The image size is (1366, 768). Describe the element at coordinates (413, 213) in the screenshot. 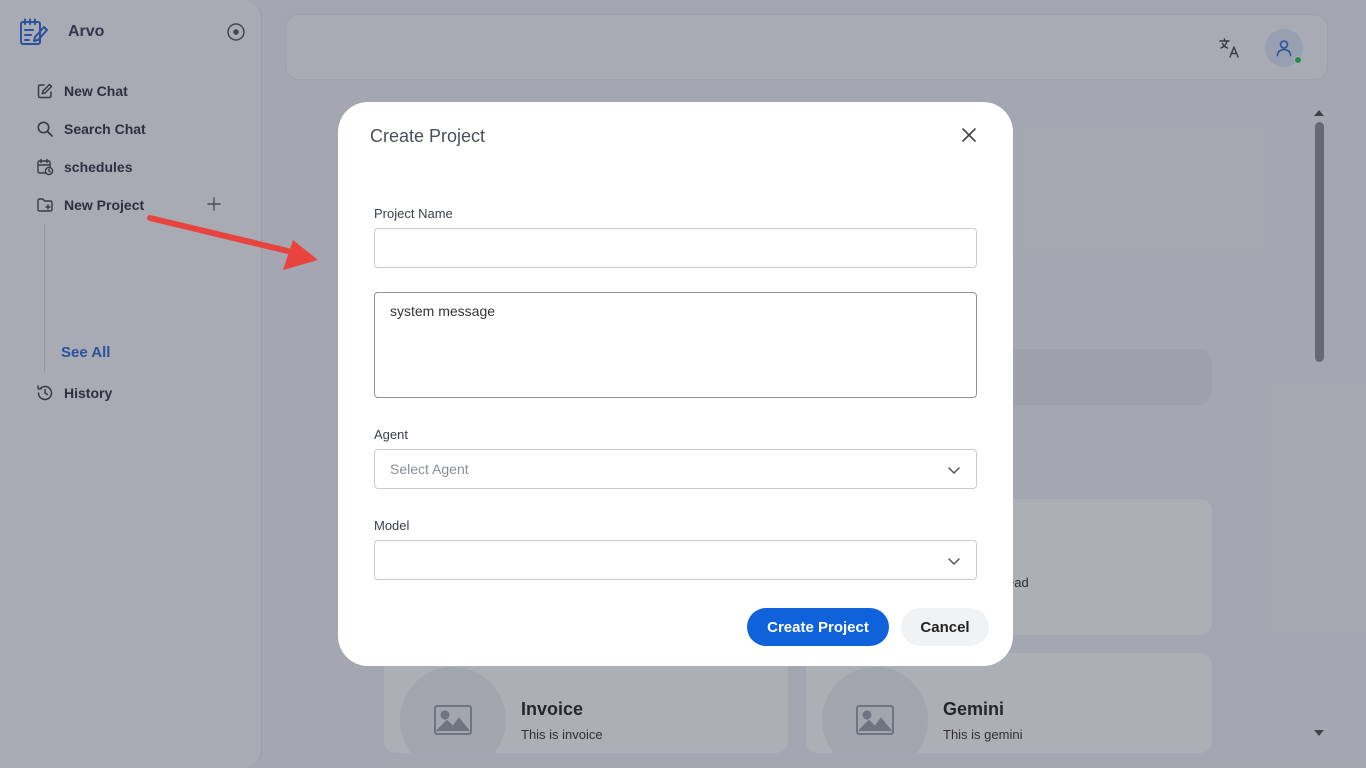

I see `project-name-label: Project Name` at that location.